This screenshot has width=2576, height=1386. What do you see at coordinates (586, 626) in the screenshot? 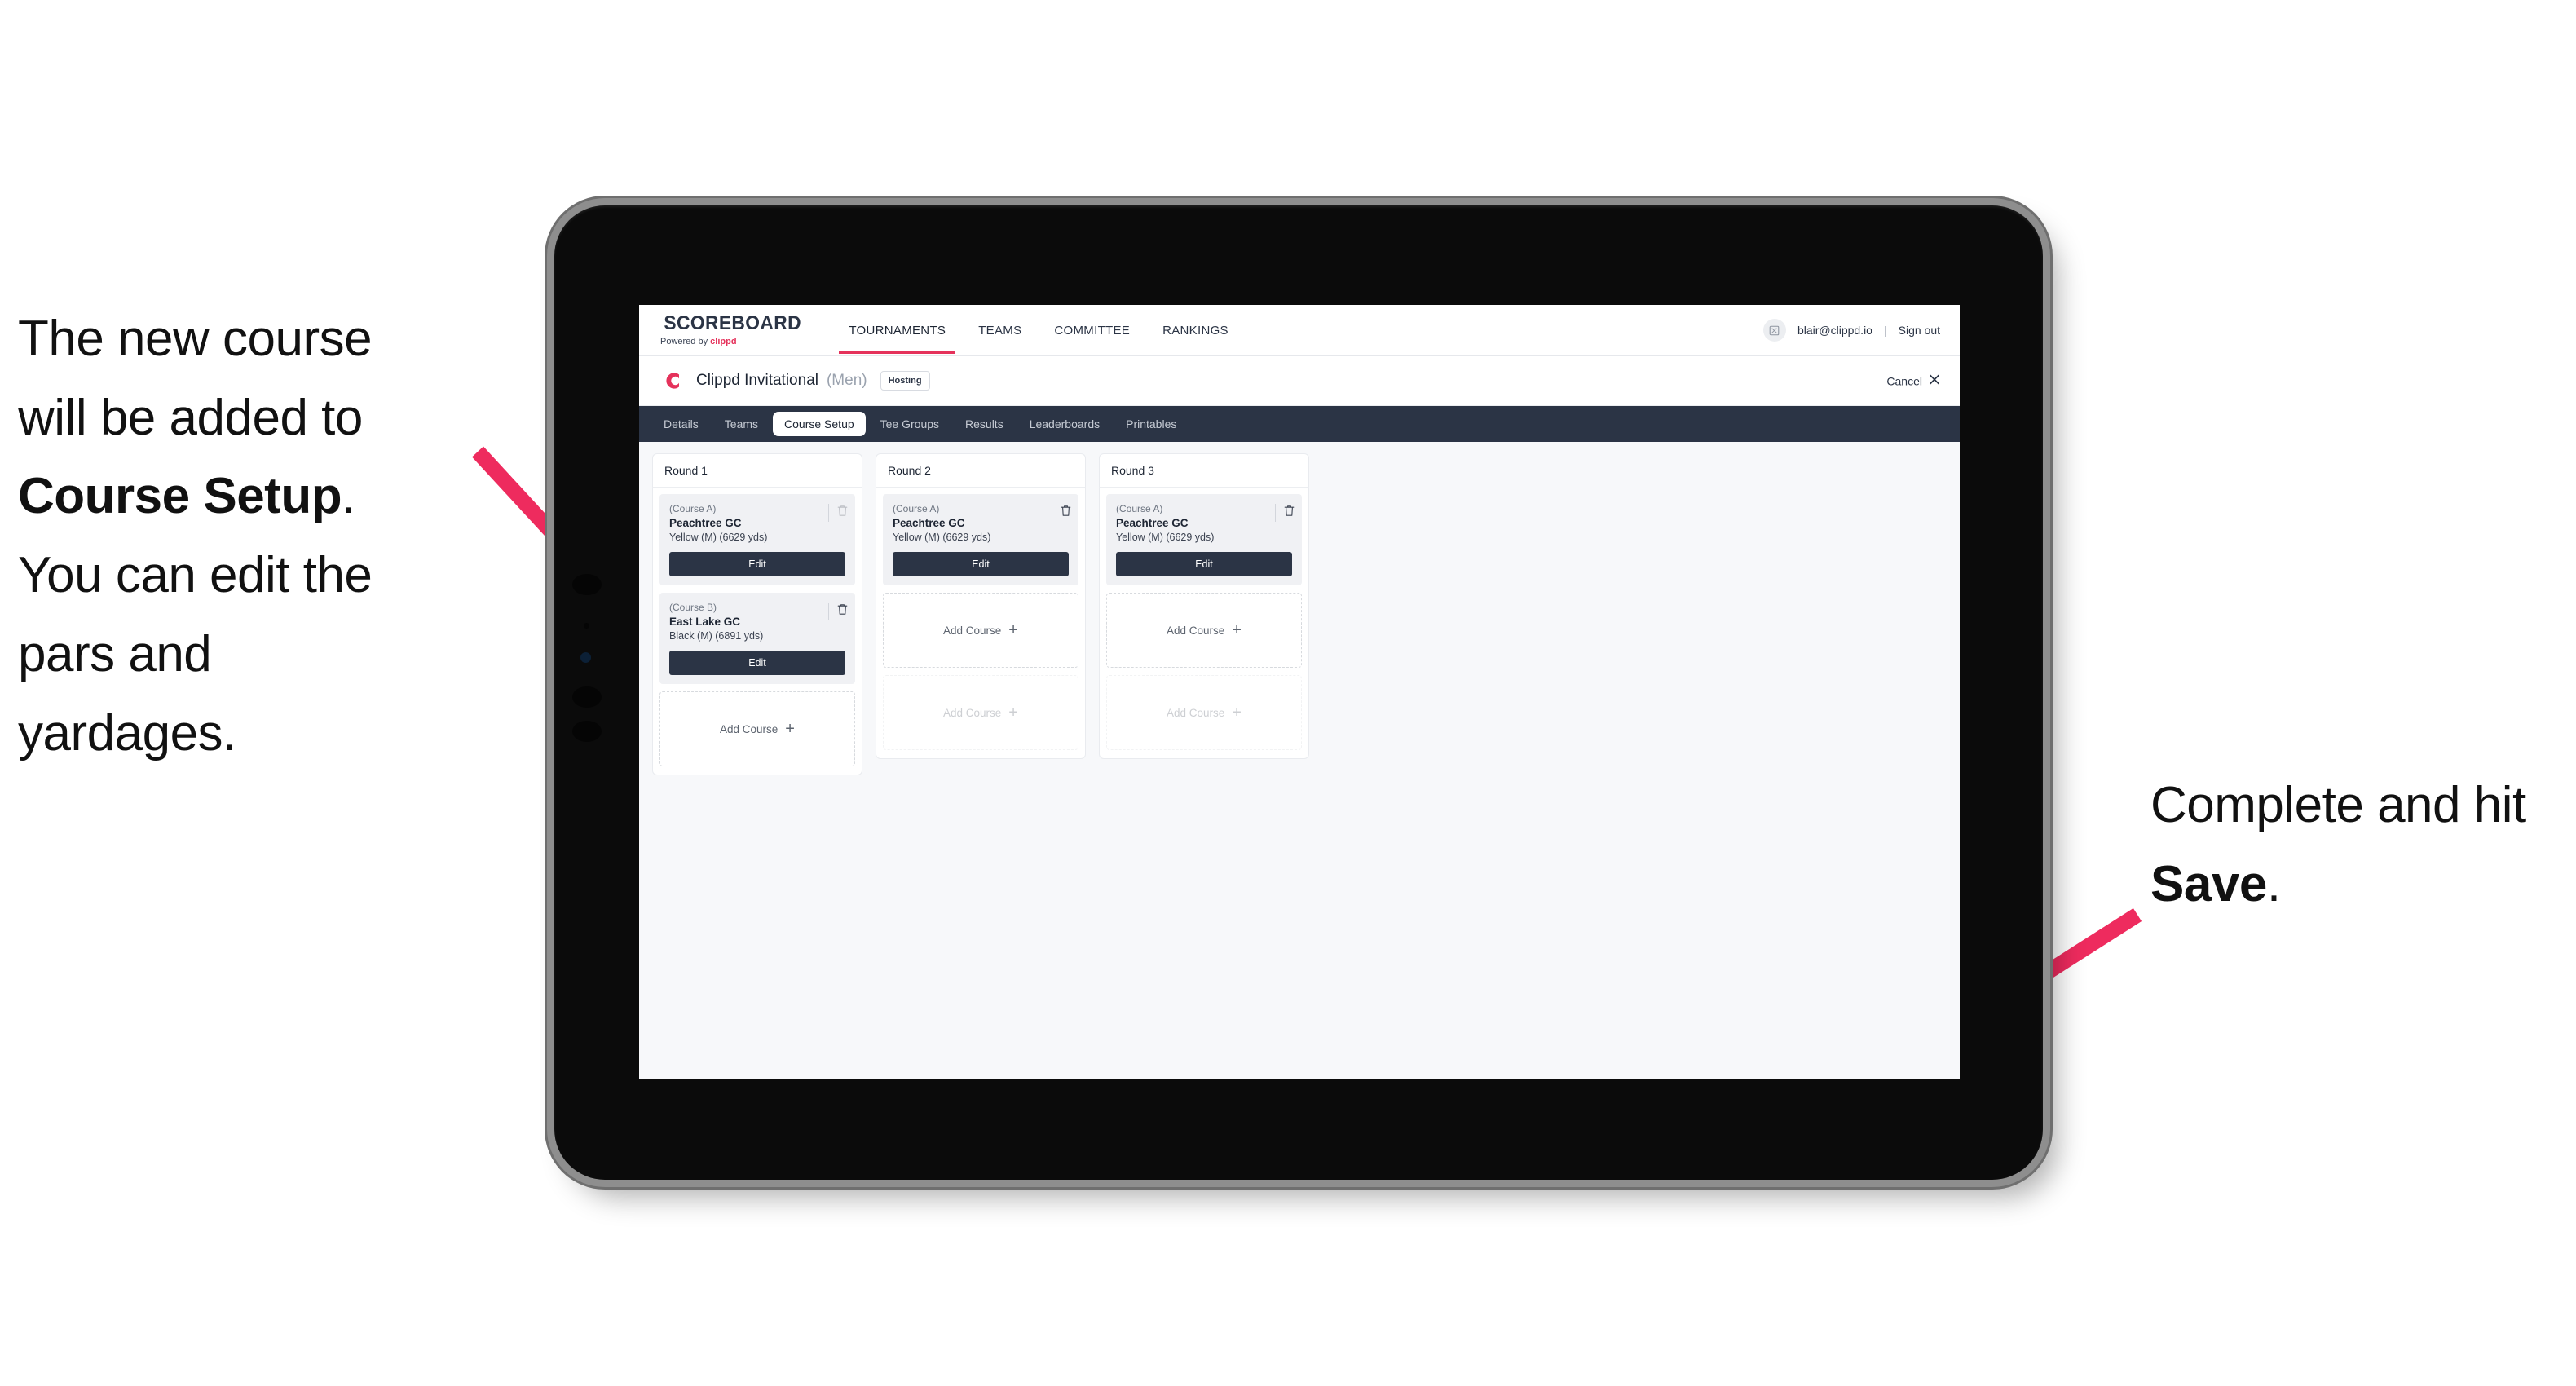
I see `bezel-mic-dot` at bounding box center [586, 626].